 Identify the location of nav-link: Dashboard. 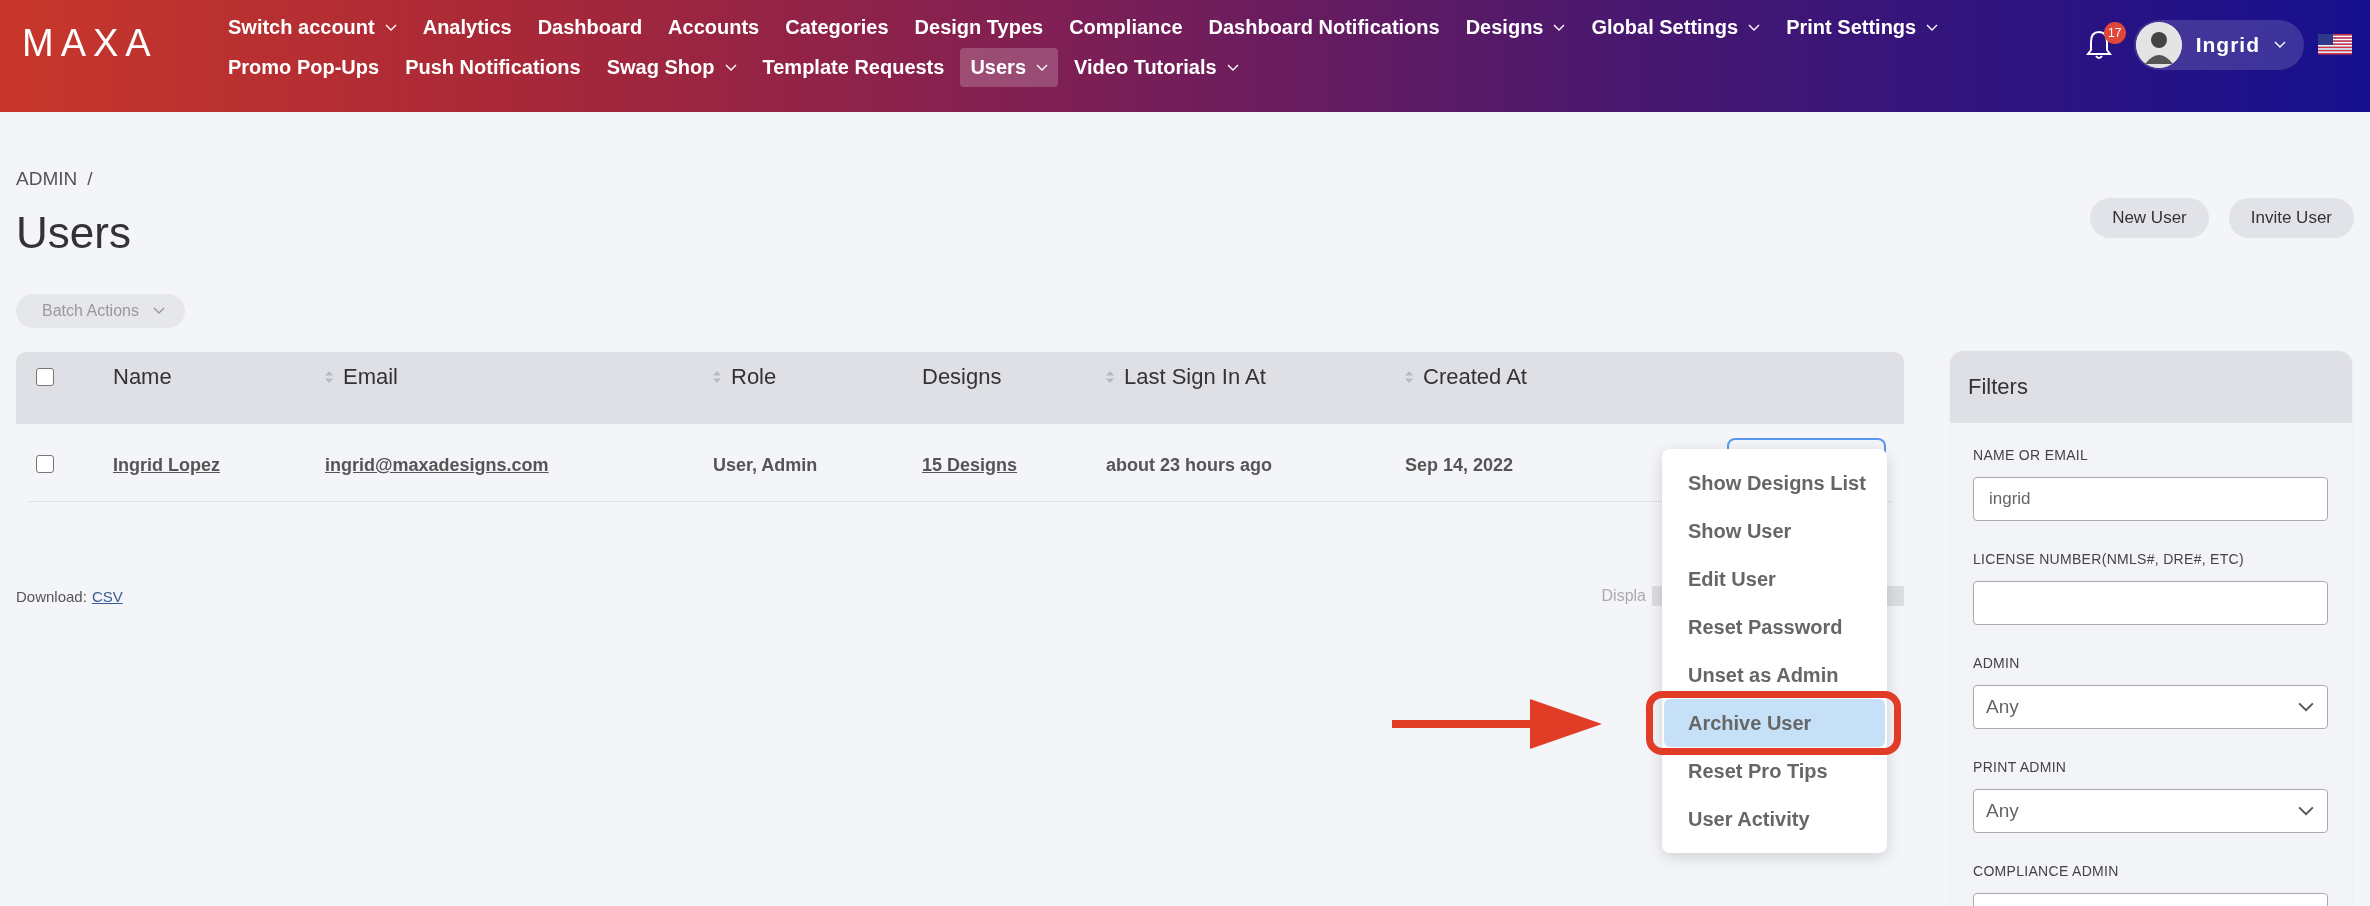
(590, 27).